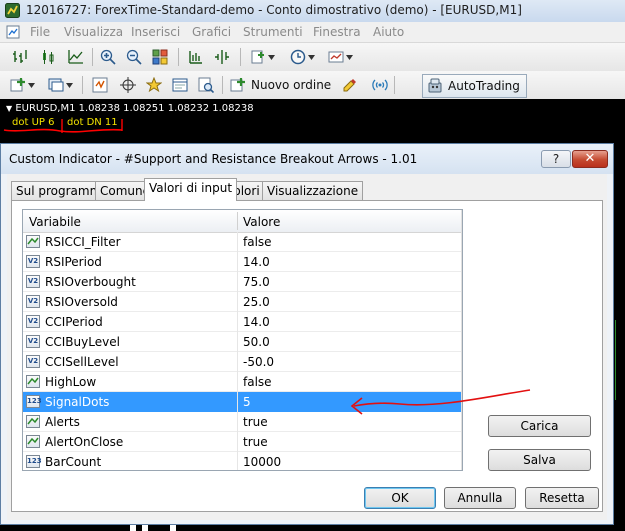  I want to click on table-row: V2 CCIPeriod 14.0, so click(242, 322).